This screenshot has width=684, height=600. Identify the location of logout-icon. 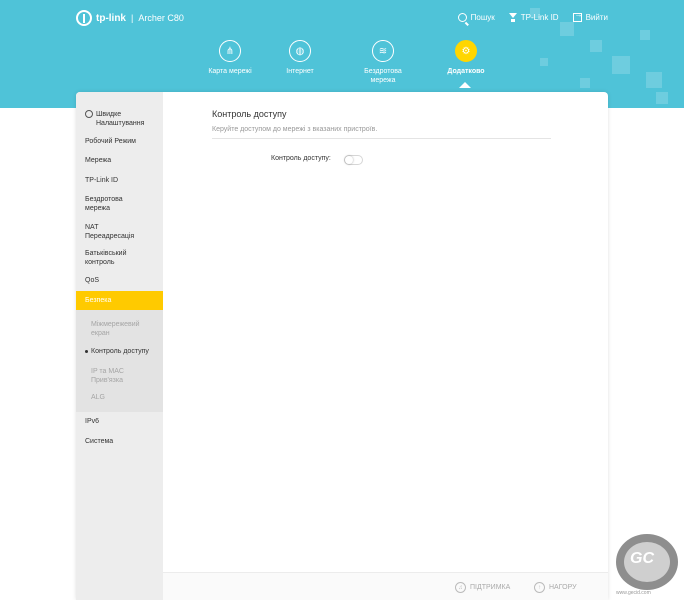
(577, 16).